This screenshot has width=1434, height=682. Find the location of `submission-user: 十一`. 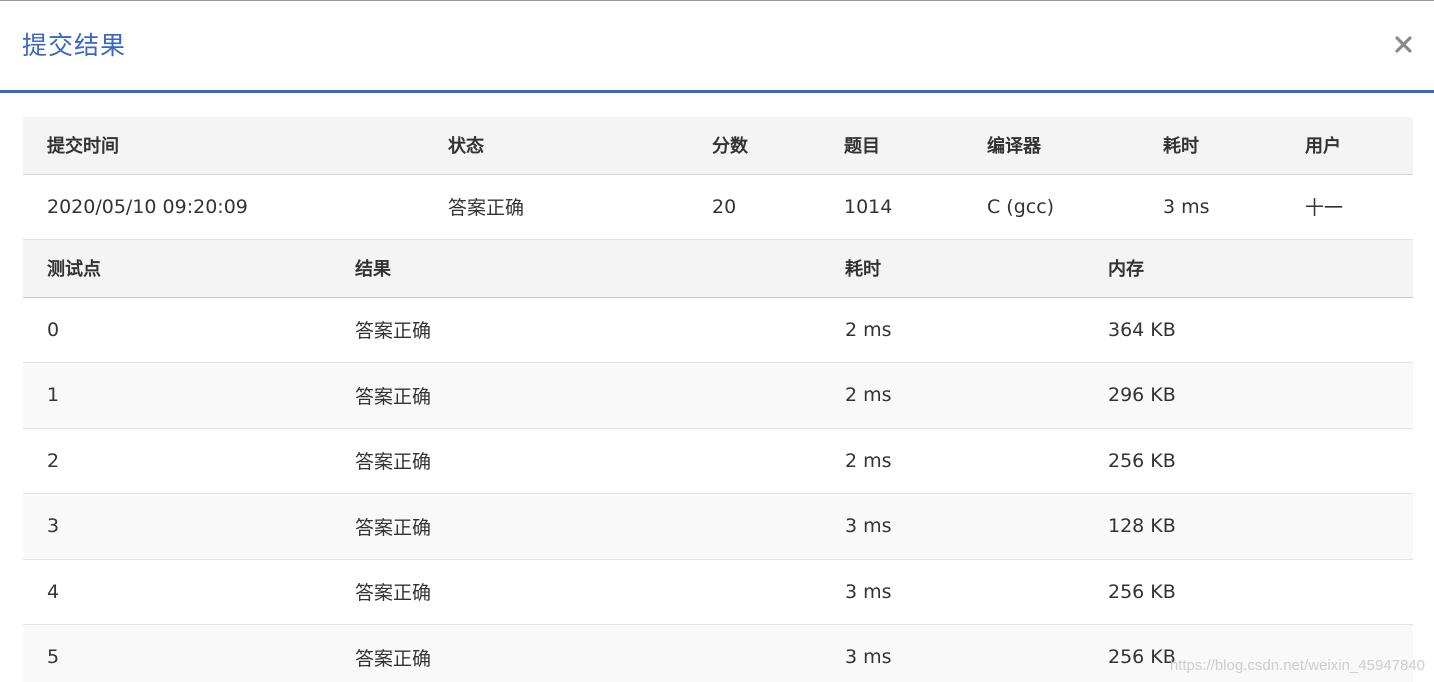

submission-user: 十一 is located at coordinates (1347, 207).